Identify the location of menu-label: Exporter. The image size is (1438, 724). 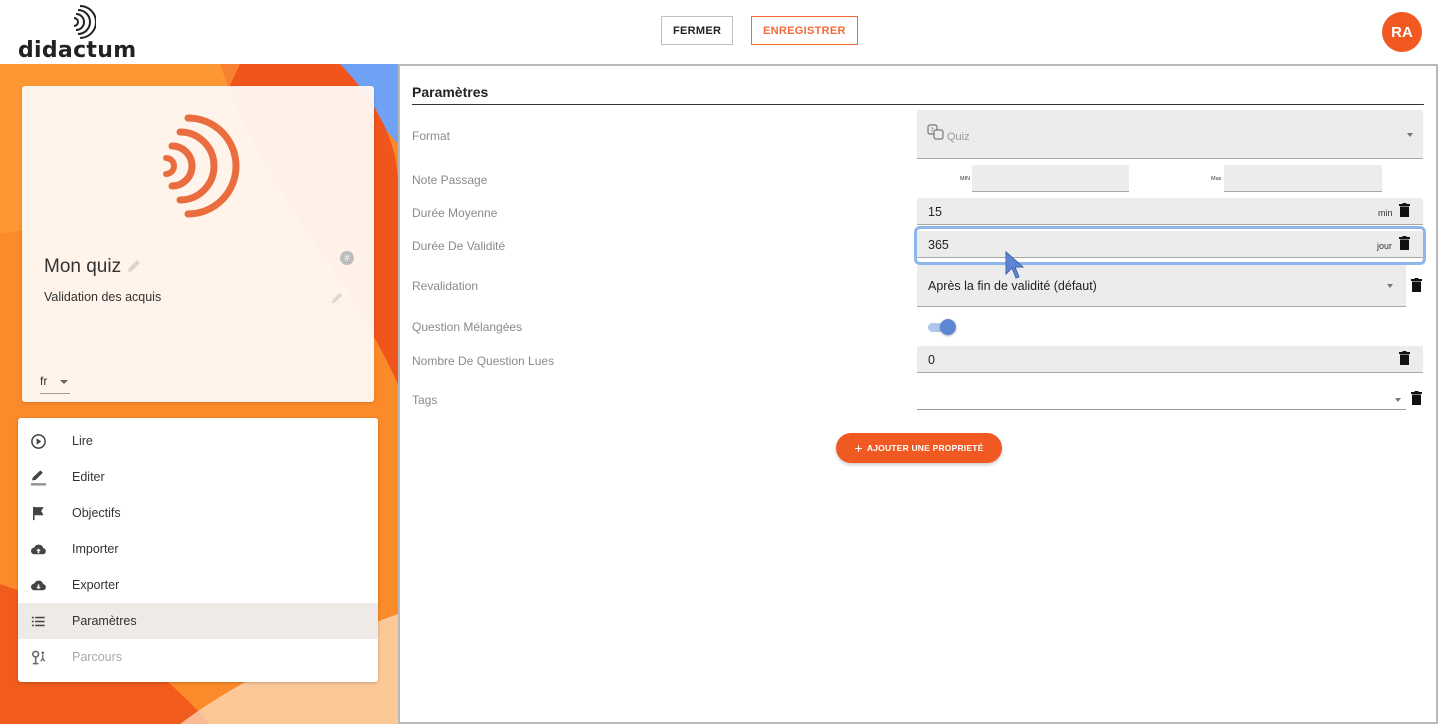
(96, 585).